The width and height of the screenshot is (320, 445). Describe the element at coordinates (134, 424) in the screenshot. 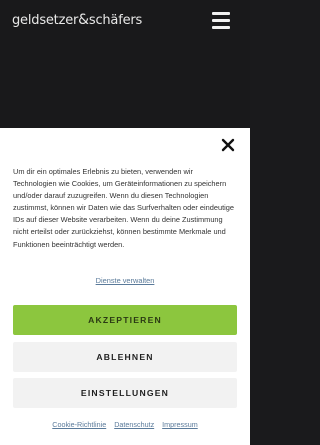

I see `privacy-link: Datenschutz` at that location.